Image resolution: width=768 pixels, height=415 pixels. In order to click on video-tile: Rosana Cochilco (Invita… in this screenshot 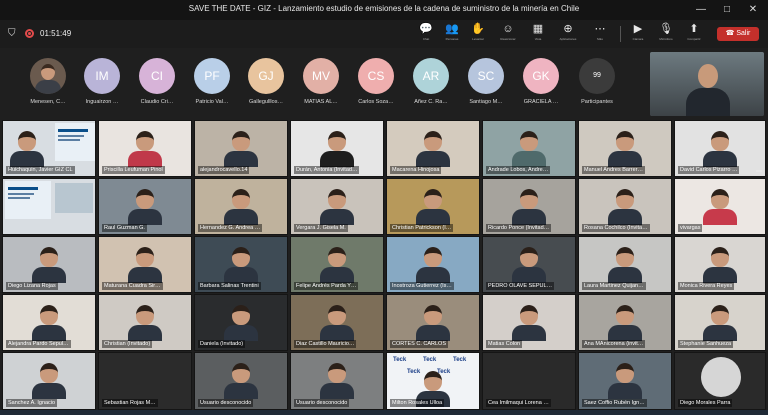, I will do `click(625, 206)`.